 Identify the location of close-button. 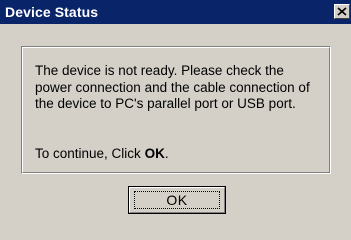
(342, 11).